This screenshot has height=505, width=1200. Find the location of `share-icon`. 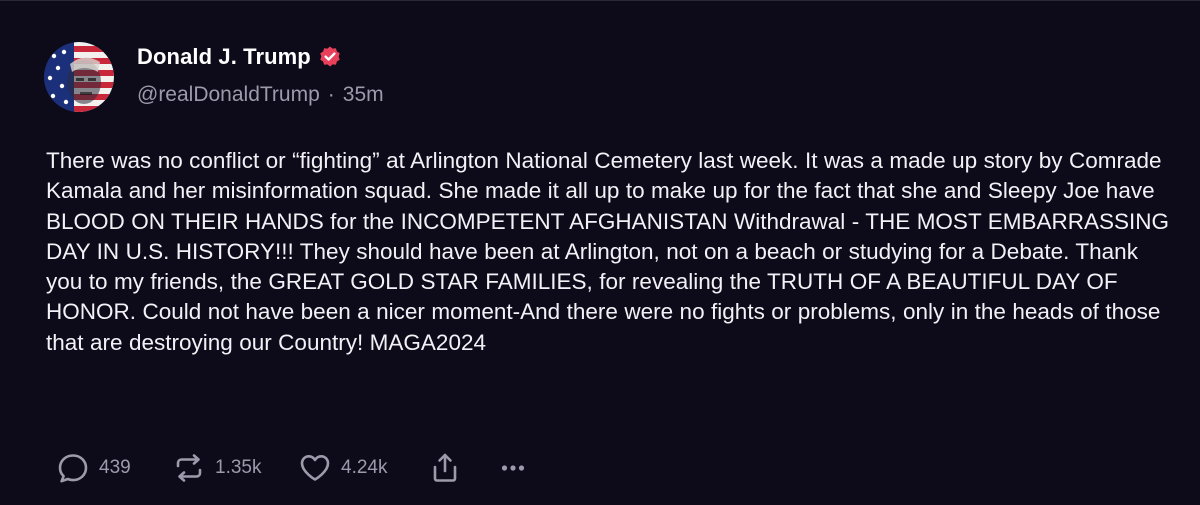

share-icon is located at coordinates (445, 467).